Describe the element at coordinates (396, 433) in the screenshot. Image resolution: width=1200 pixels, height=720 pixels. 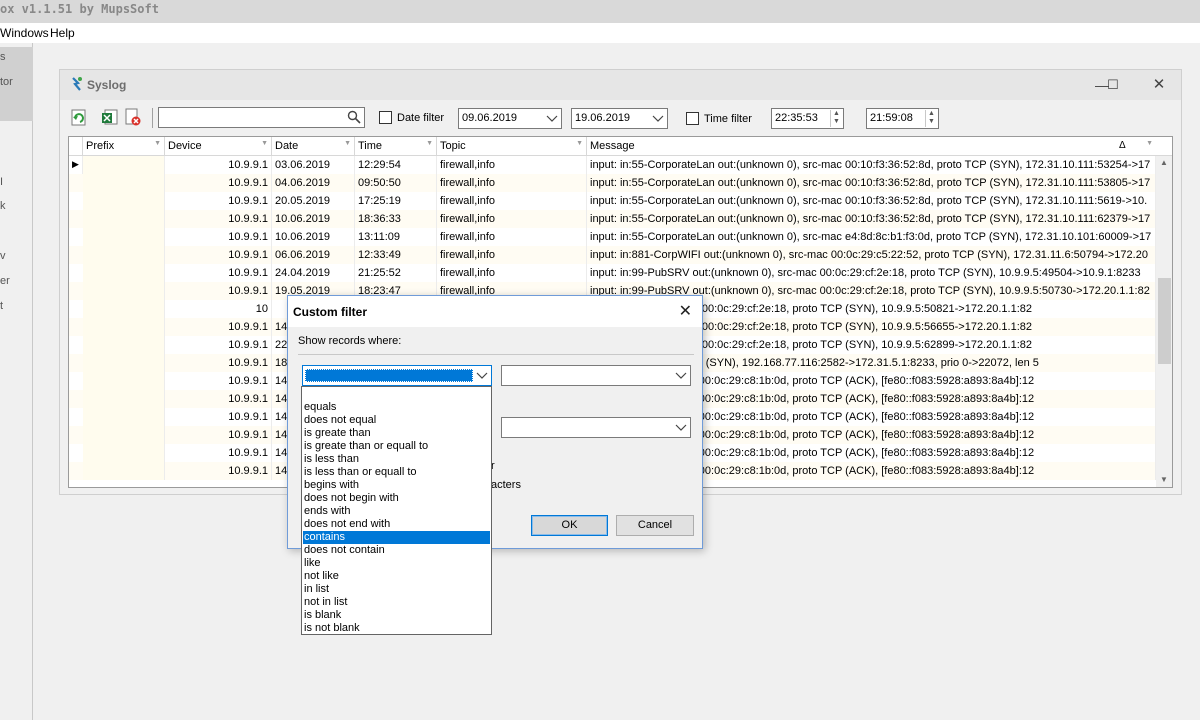
I see `operator-option: is greate than` at that location.